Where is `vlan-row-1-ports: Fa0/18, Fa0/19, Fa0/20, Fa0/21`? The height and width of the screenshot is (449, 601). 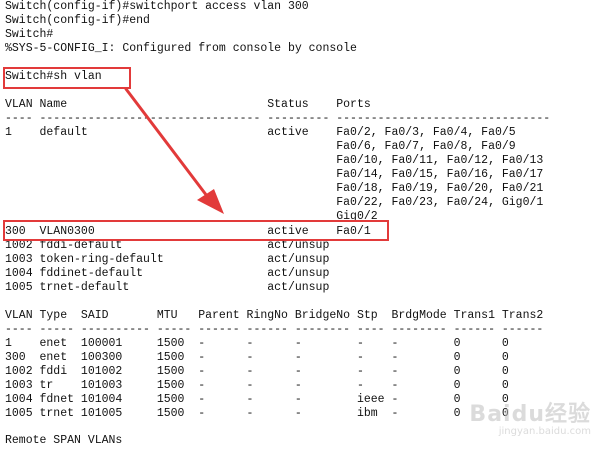
vlan-row-1-ports: Fa0/18, Fa0/19, Fa0/20, Fa0/21 is located at coordinates (274, 188).